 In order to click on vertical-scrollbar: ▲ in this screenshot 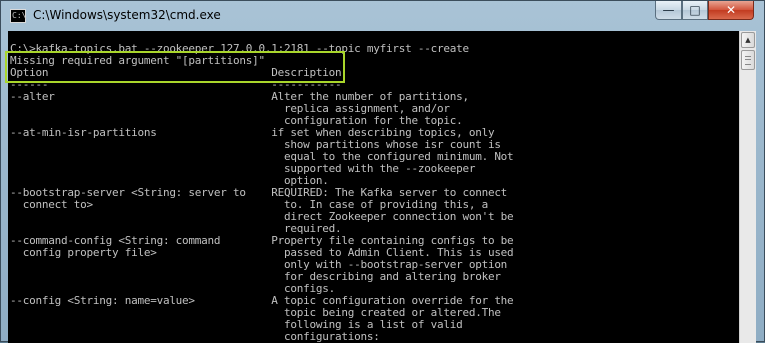, I will do `click(747, 187)`.